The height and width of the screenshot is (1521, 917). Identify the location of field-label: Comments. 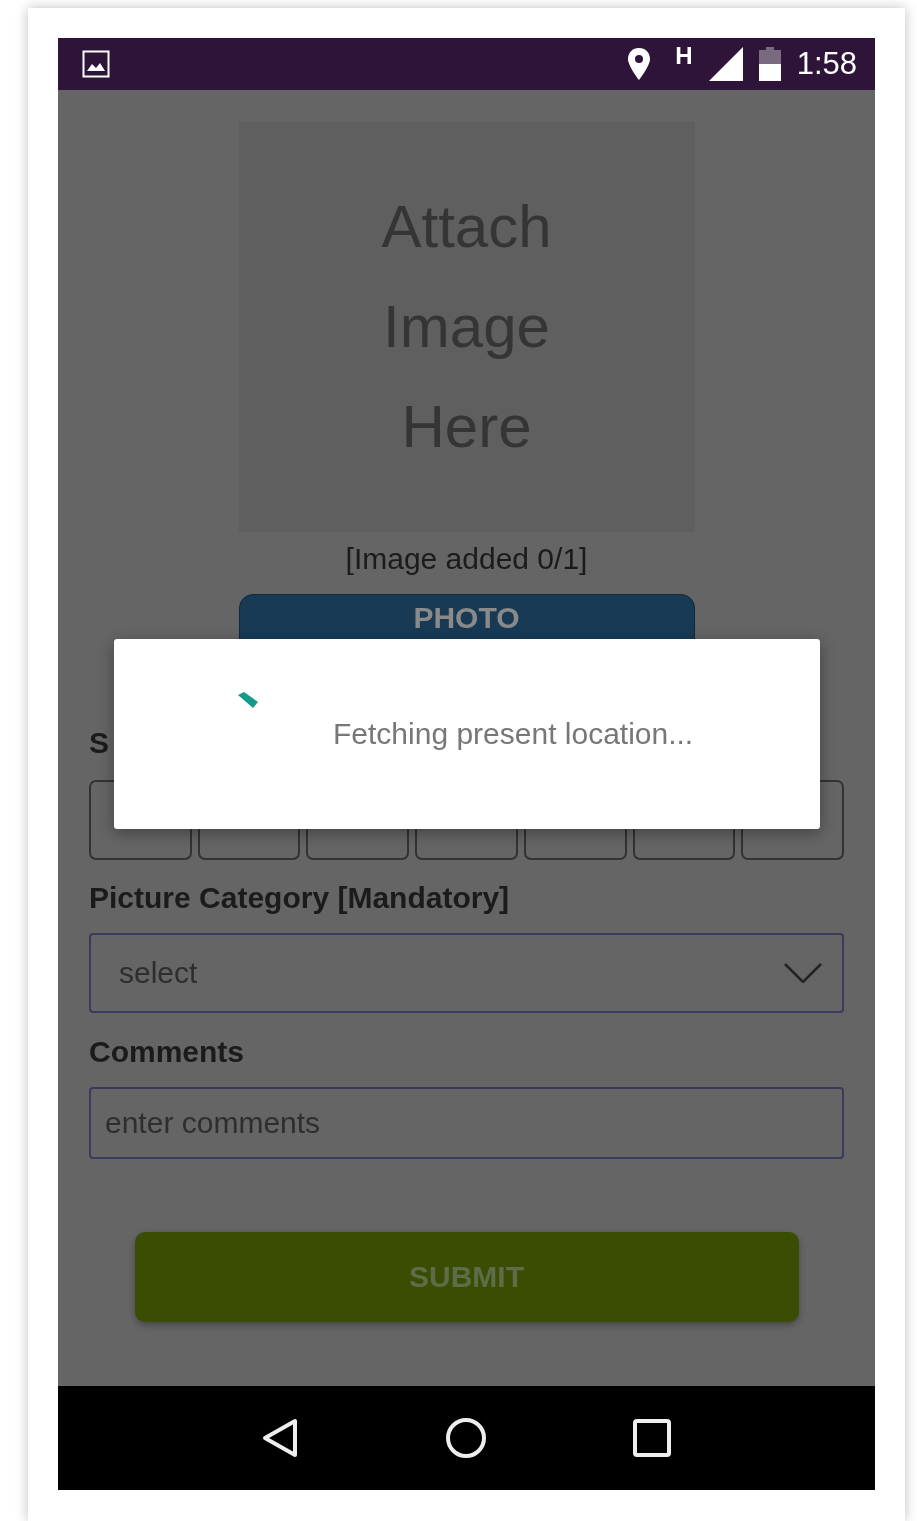
(167, 1052).